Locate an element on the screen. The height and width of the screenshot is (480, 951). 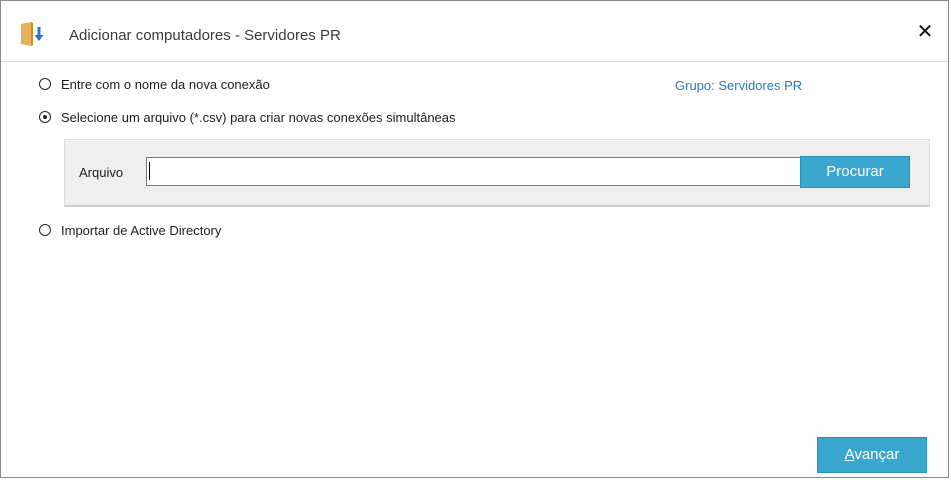
folder-import-icon is located at coordinates (33, 34).